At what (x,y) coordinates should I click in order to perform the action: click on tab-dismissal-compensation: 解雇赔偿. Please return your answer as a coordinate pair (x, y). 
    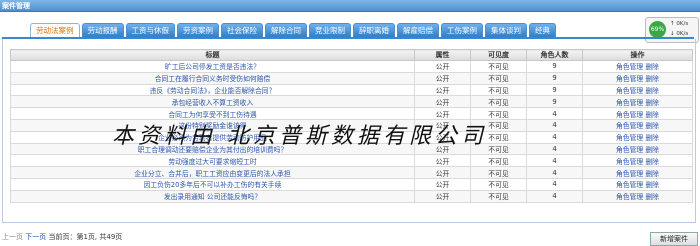
    Looking at the image, I should click on (418, 30).